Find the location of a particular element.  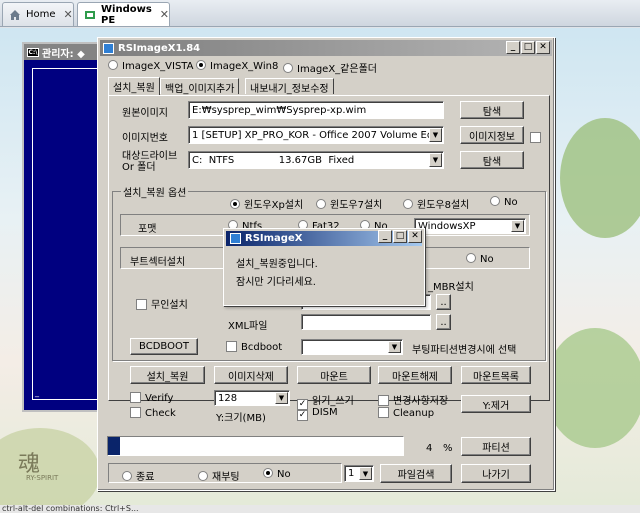

volume-label-value: WindowsXP is located at coordinates (447, 226).